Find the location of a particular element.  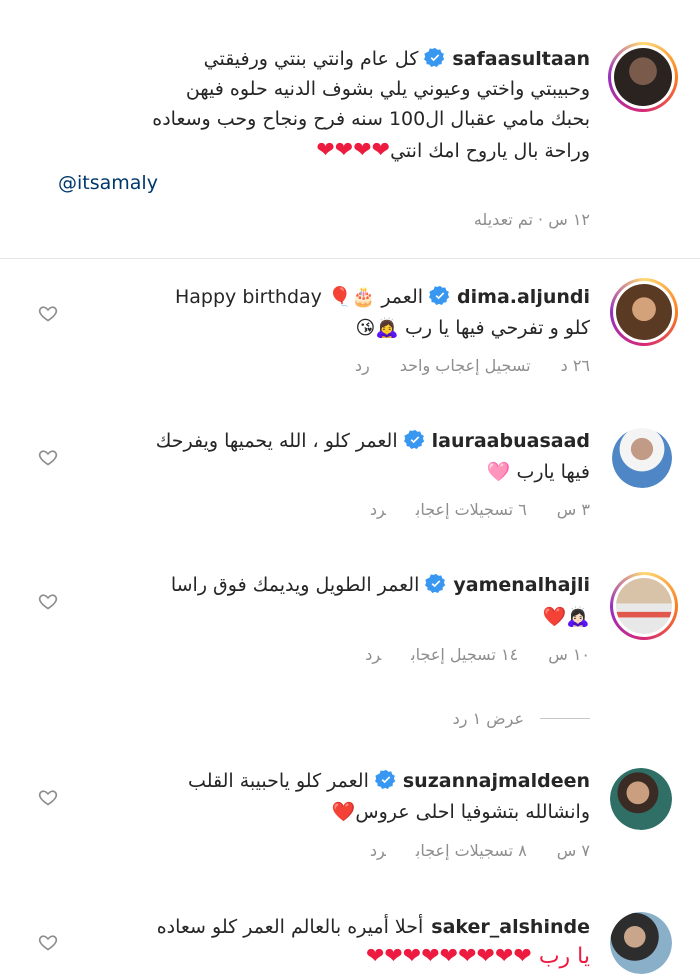

comment-meta: ١٠ س ١٤ تسجيل إعجاب رد is located at coordinates (425, 654).